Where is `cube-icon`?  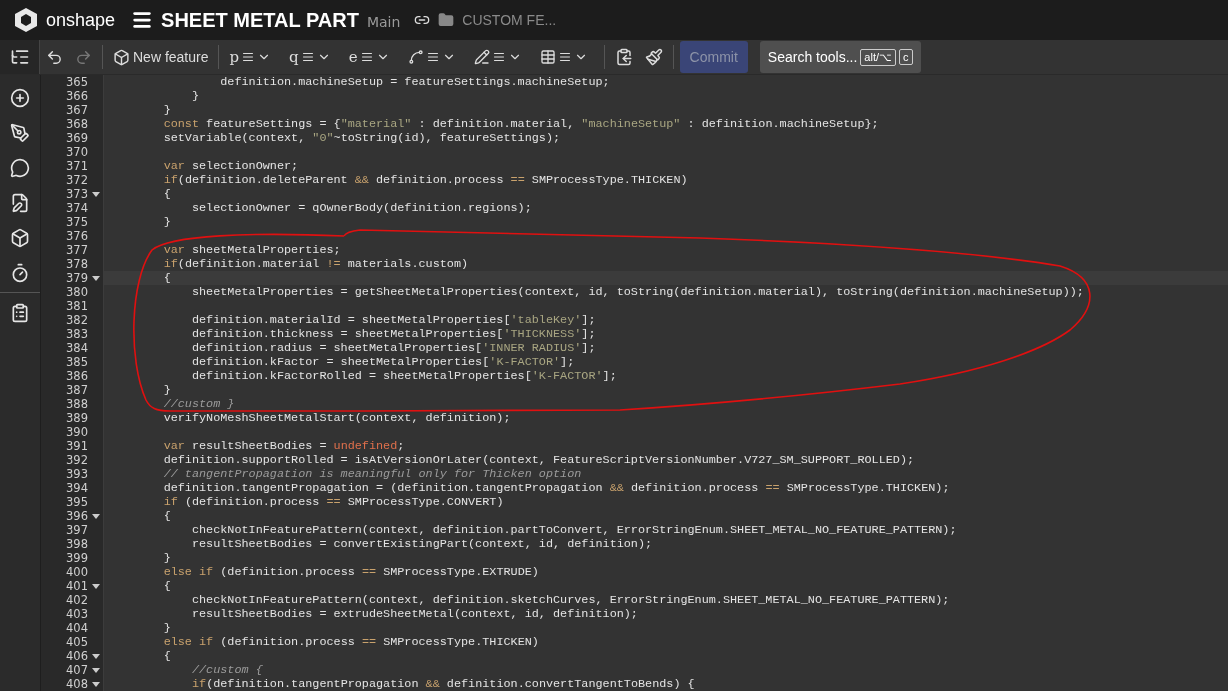
cube-icon is located at coordinates (20, 237).